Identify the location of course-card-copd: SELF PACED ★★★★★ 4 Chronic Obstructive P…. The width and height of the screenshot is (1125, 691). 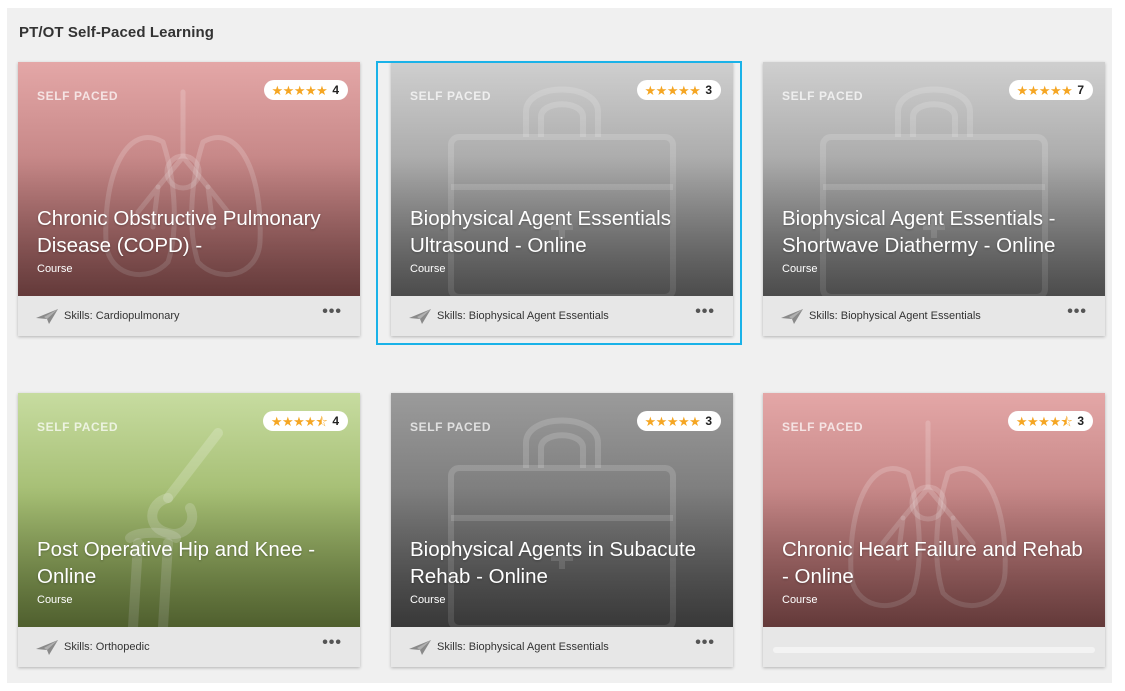
(189, 199).